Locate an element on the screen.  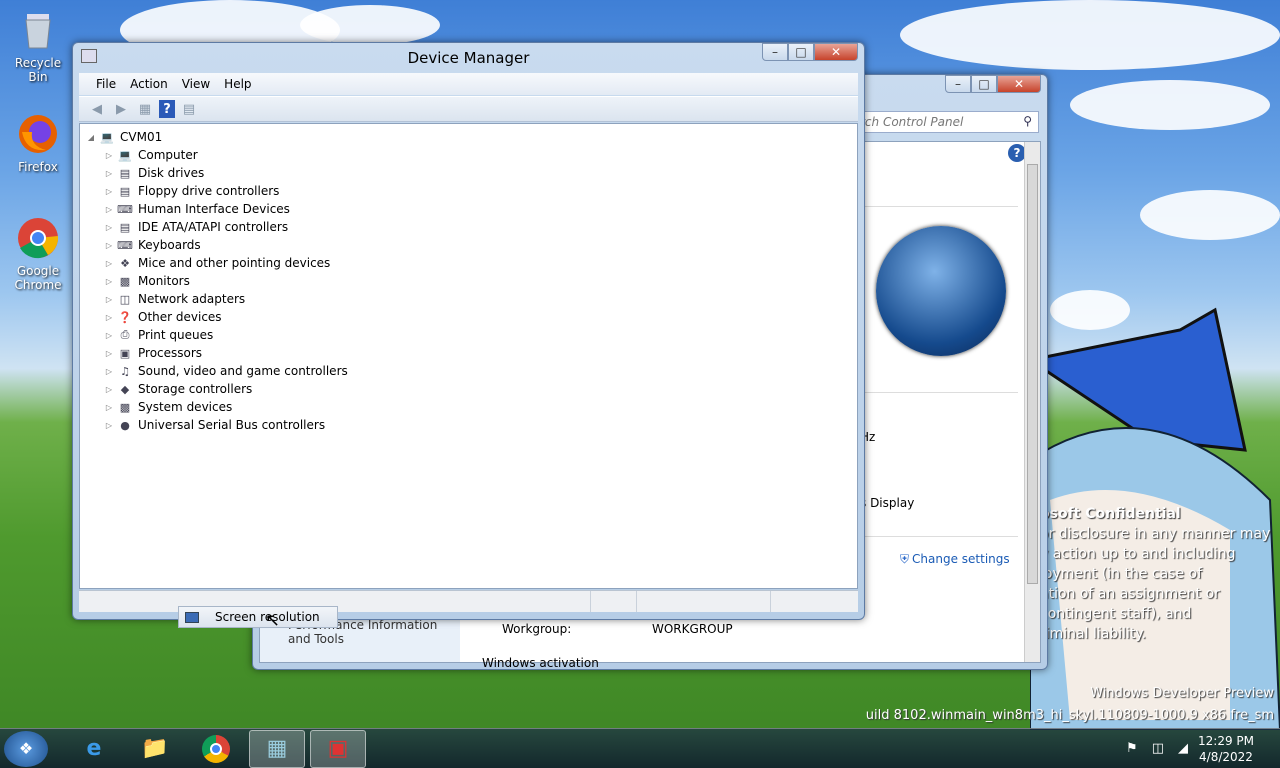
back-arrow-icon: ◀ is located at coordinates (97, 109).